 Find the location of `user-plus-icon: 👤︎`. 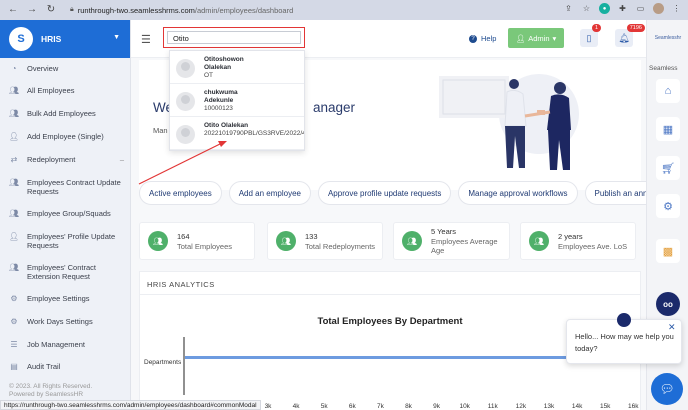

user-plus-icon: 👤︎ is located at coordinates (14, 136).